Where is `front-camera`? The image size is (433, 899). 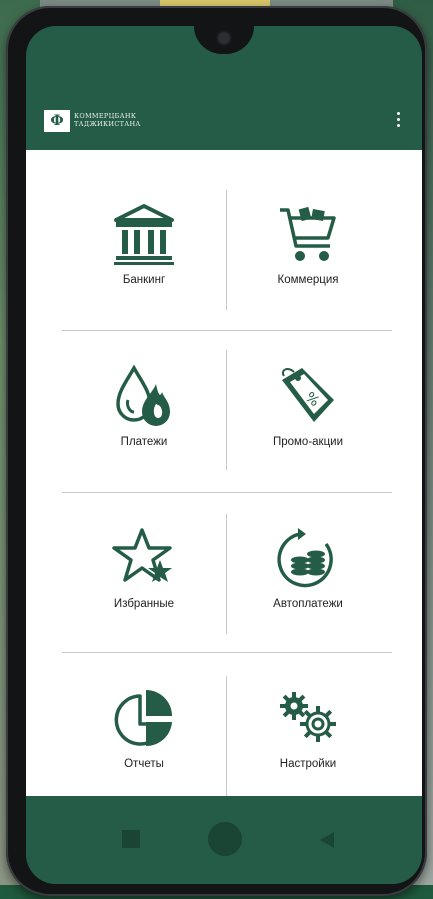
front-camera is located at coordinates (224, 38).